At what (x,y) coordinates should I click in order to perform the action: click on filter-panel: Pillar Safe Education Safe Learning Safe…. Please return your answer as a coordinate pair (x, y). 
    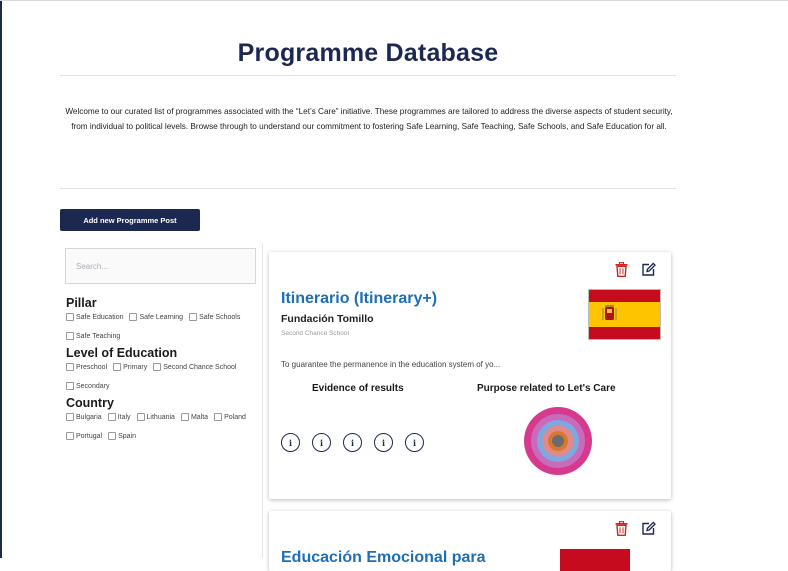
    Looking at the image, I should click on (163, 371).